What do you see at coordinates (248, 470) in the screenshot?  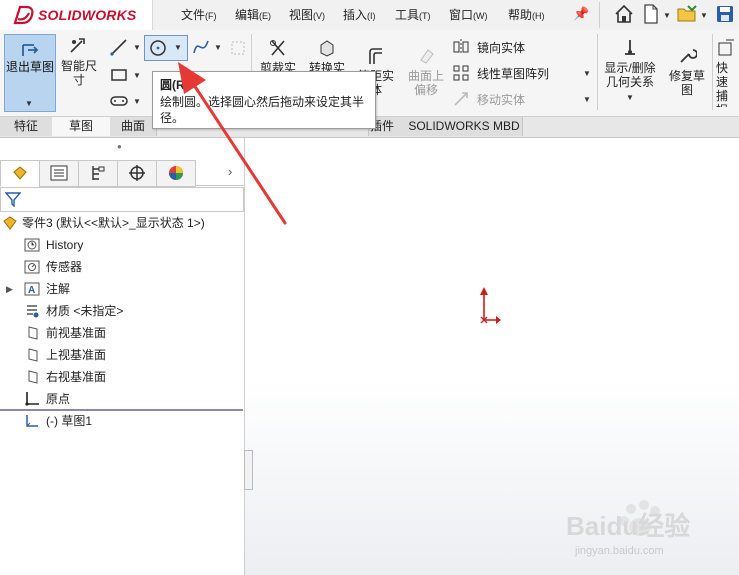 I see `panel-collapse-handle` at bounding box center [248, 470].